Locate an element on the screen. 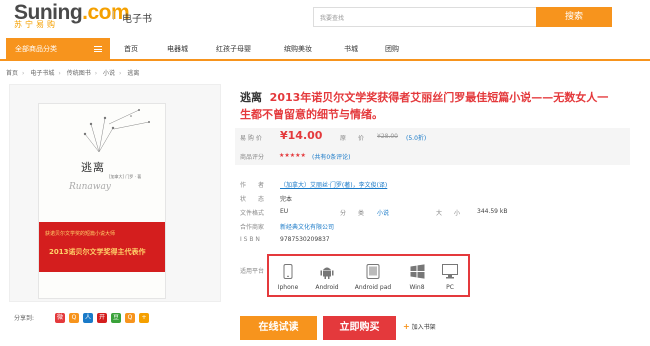  breadcrumb-traditional: 传统图书 is located at coordinates (79, 73).